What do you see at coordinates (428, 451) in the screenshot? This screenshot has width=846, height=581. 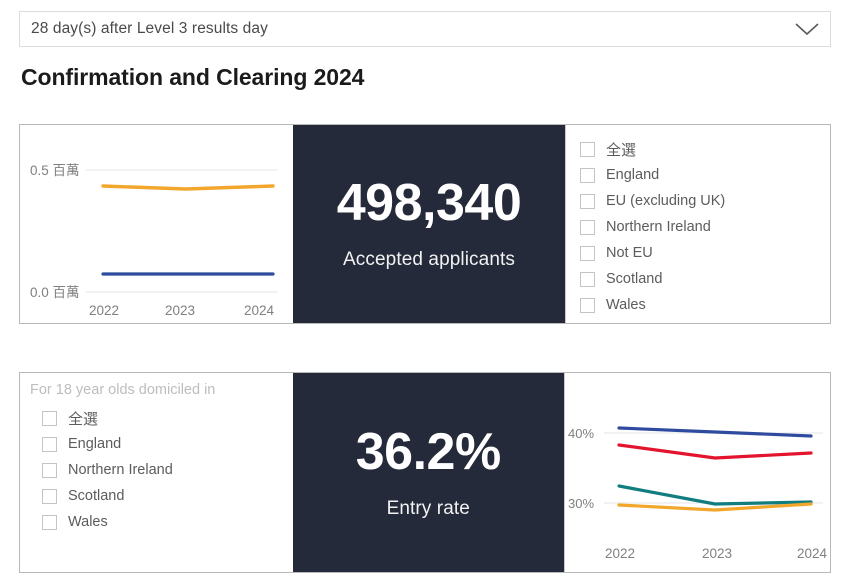 I see `entry-rate-kpi-value: 36.2%` at bounding box center [428, 451].